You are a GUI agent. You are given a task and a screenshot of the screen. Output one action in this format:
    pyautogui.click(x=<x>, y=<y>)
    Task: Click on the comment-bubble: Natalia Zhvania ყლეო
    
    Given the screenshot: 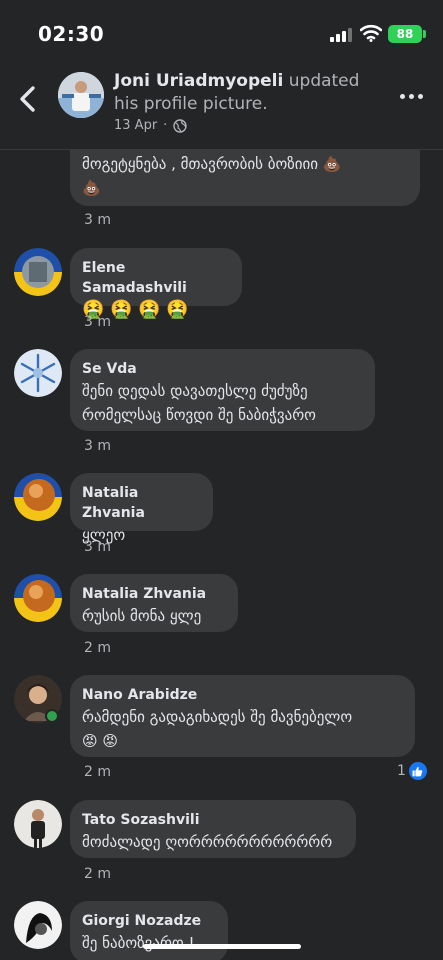 What is the action you would take?
    pyautogui.click(x=141, y=508)
    